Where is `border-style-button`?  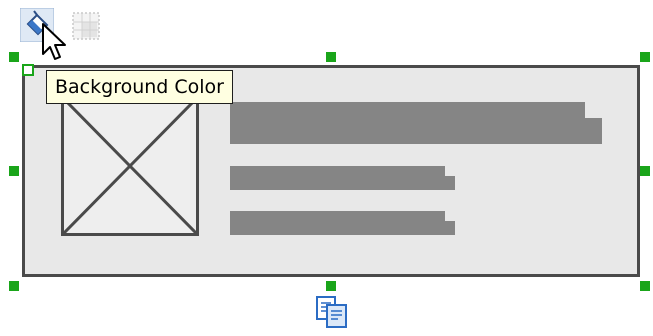
border-style-button is located at coordinates (87, 25).